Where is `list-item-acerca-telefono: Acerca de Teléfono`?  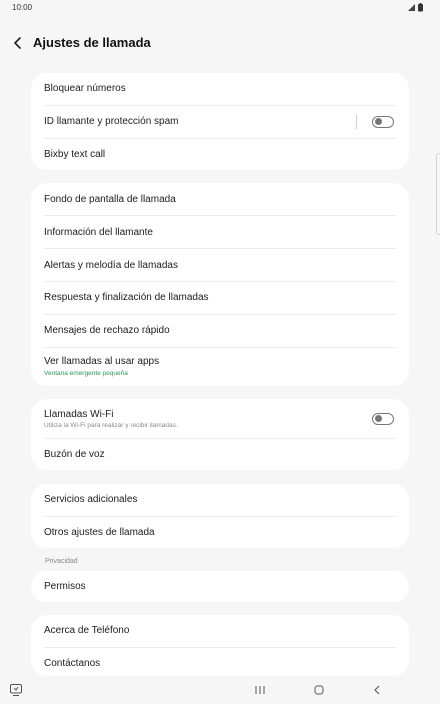 list-item-acerca-telefono: Acerca de Teléfono is located at coordinates (220, 631).